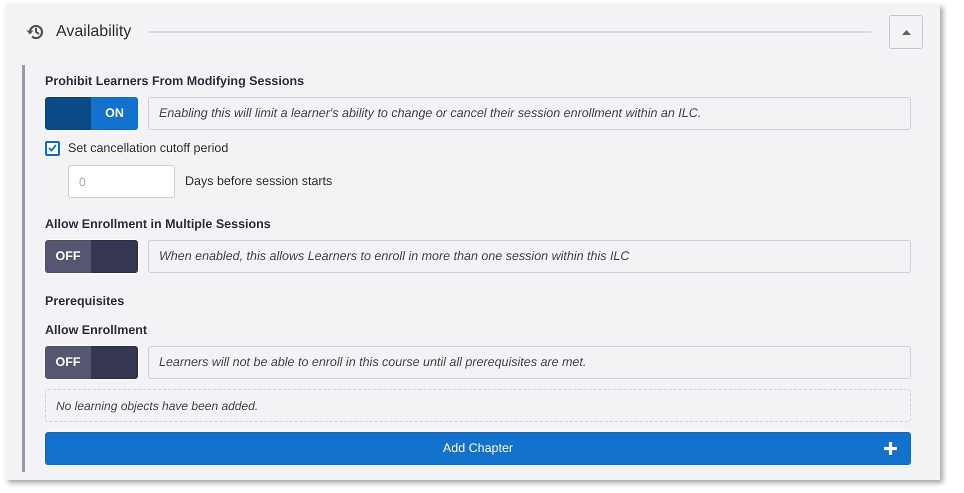  Describe the element at coordinates (121, 181) in the screenshot. I see `days-input-field: 0` at that location.